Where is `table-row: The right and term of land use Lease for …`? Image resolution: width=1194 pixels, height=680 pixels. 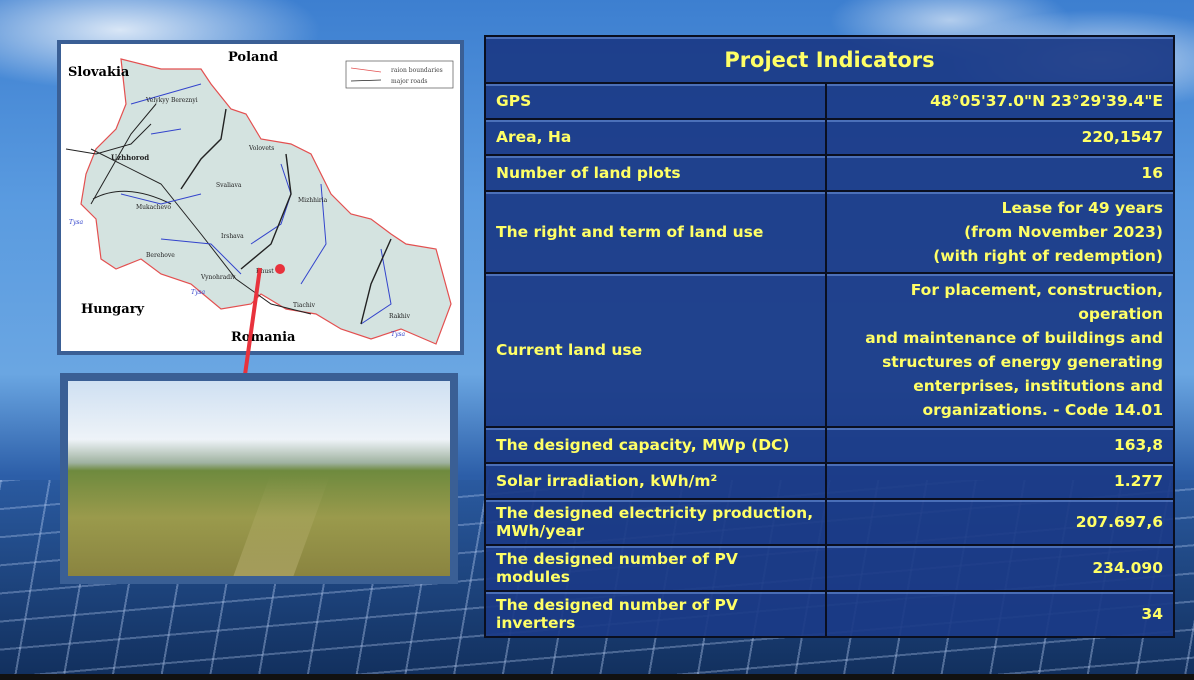
table-row: The right and term of land use Lease for … is located at coordinates (829, 232).